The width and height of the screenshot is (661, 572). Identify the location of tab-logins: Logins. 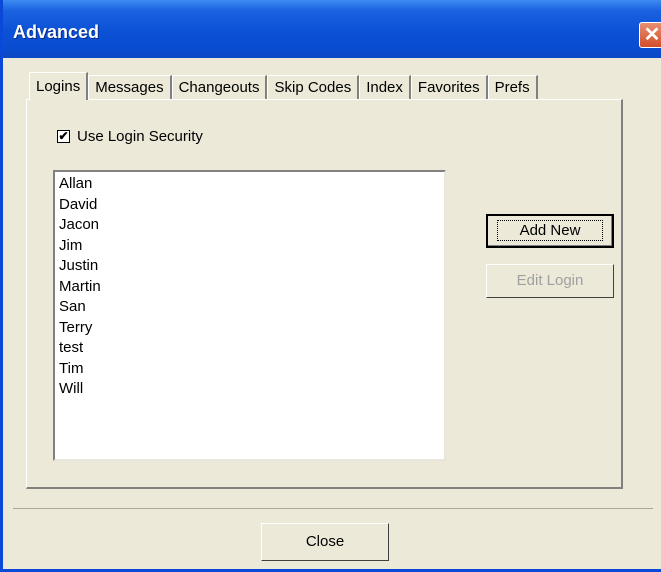
(59, 86).